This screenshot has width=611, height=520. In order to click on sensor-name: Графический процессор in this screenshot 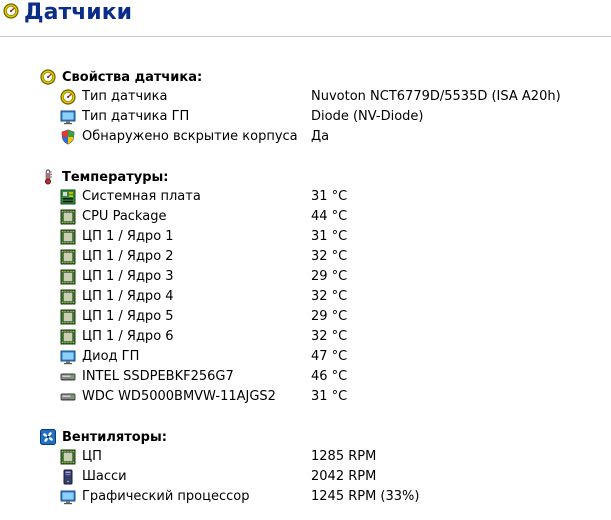, I will do `click(166, 496)`.